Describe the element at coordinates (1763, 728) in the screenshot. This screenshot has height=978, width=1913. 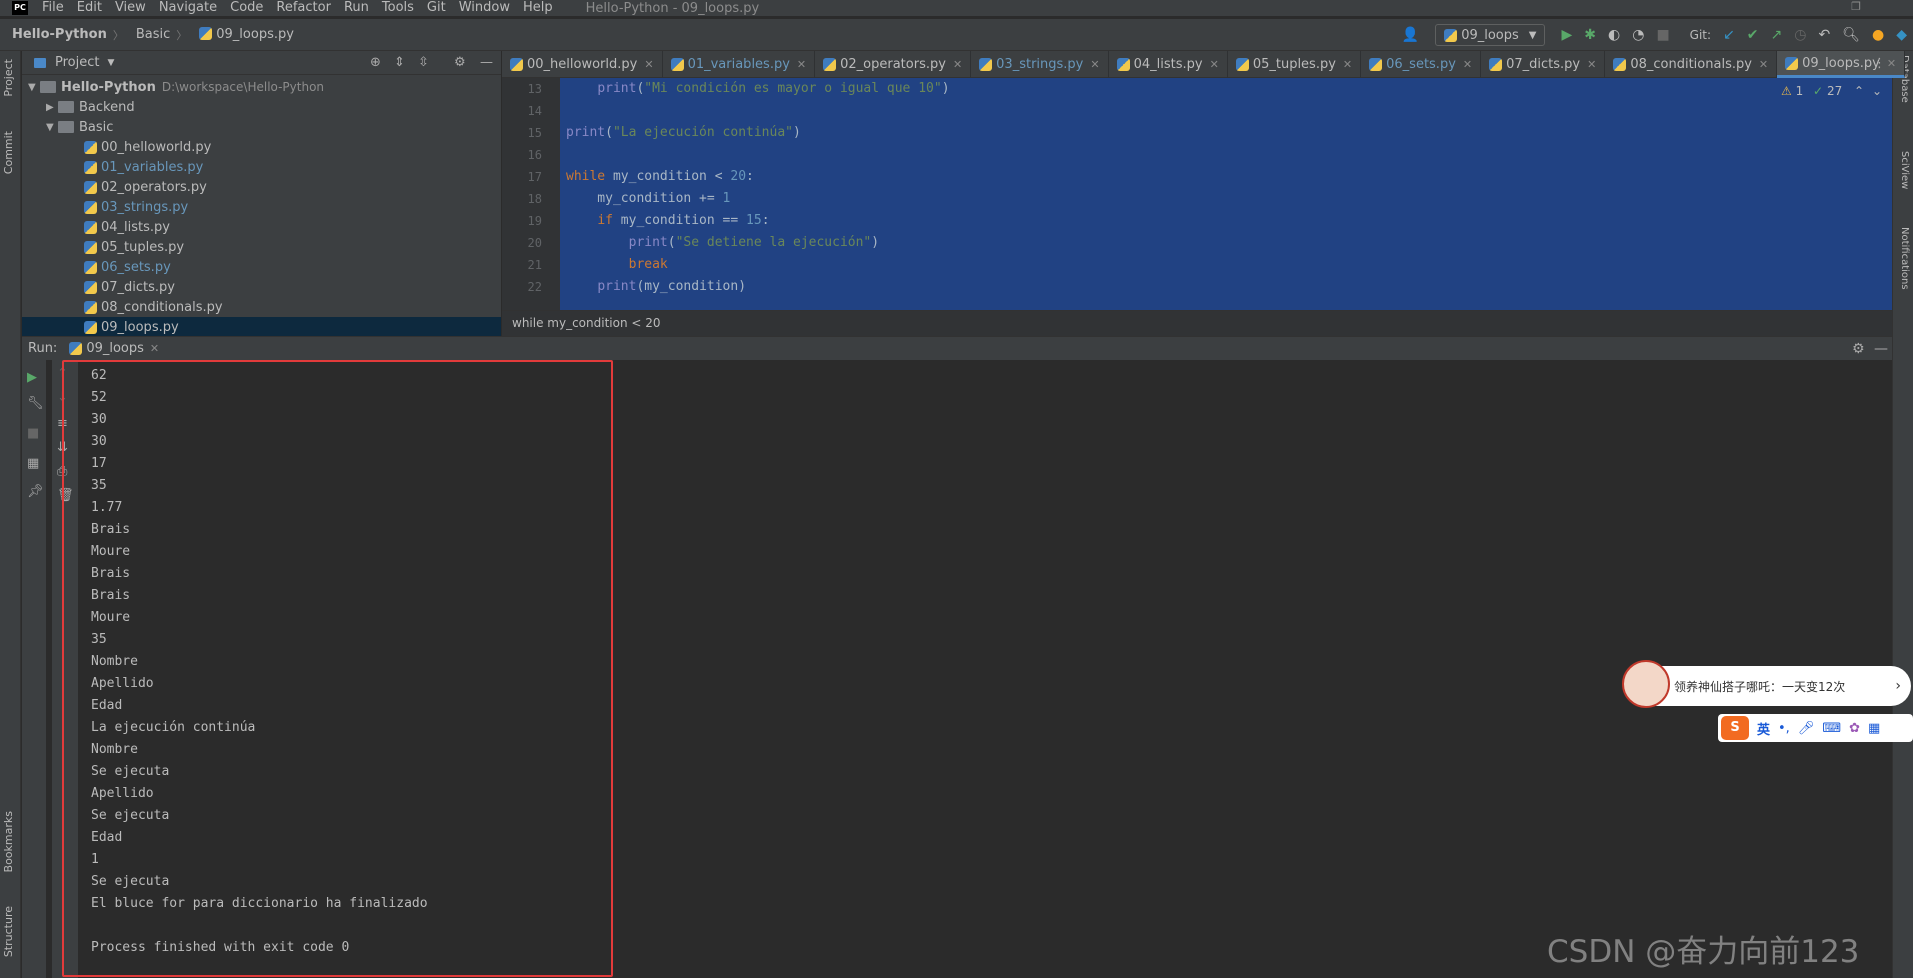
I see `ime-mode: 英` at that location.